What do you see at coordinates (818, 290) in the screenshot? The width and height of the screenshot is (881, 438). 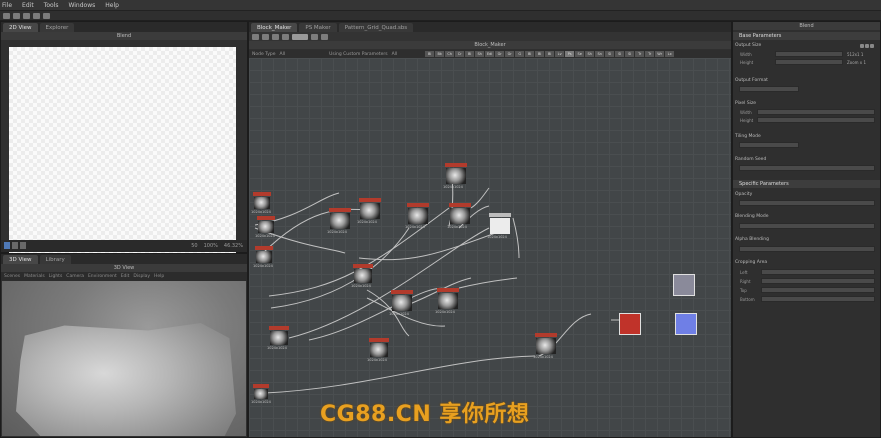 I see `crop-top-field` at bounding box center [818, 290].